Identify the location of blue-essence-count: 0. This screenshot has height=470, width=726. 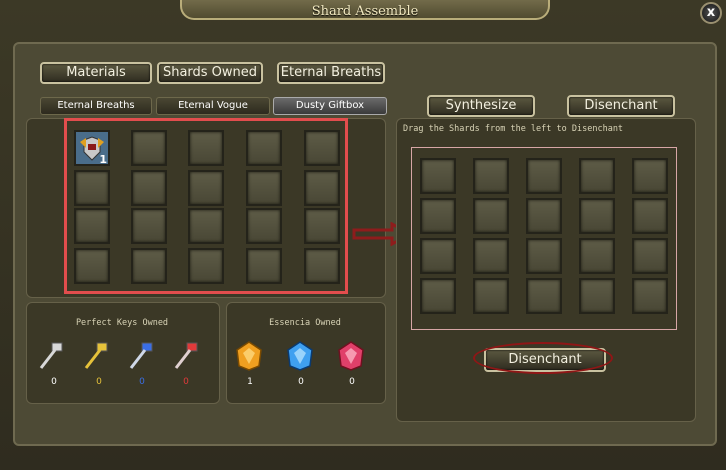
(301, 382).